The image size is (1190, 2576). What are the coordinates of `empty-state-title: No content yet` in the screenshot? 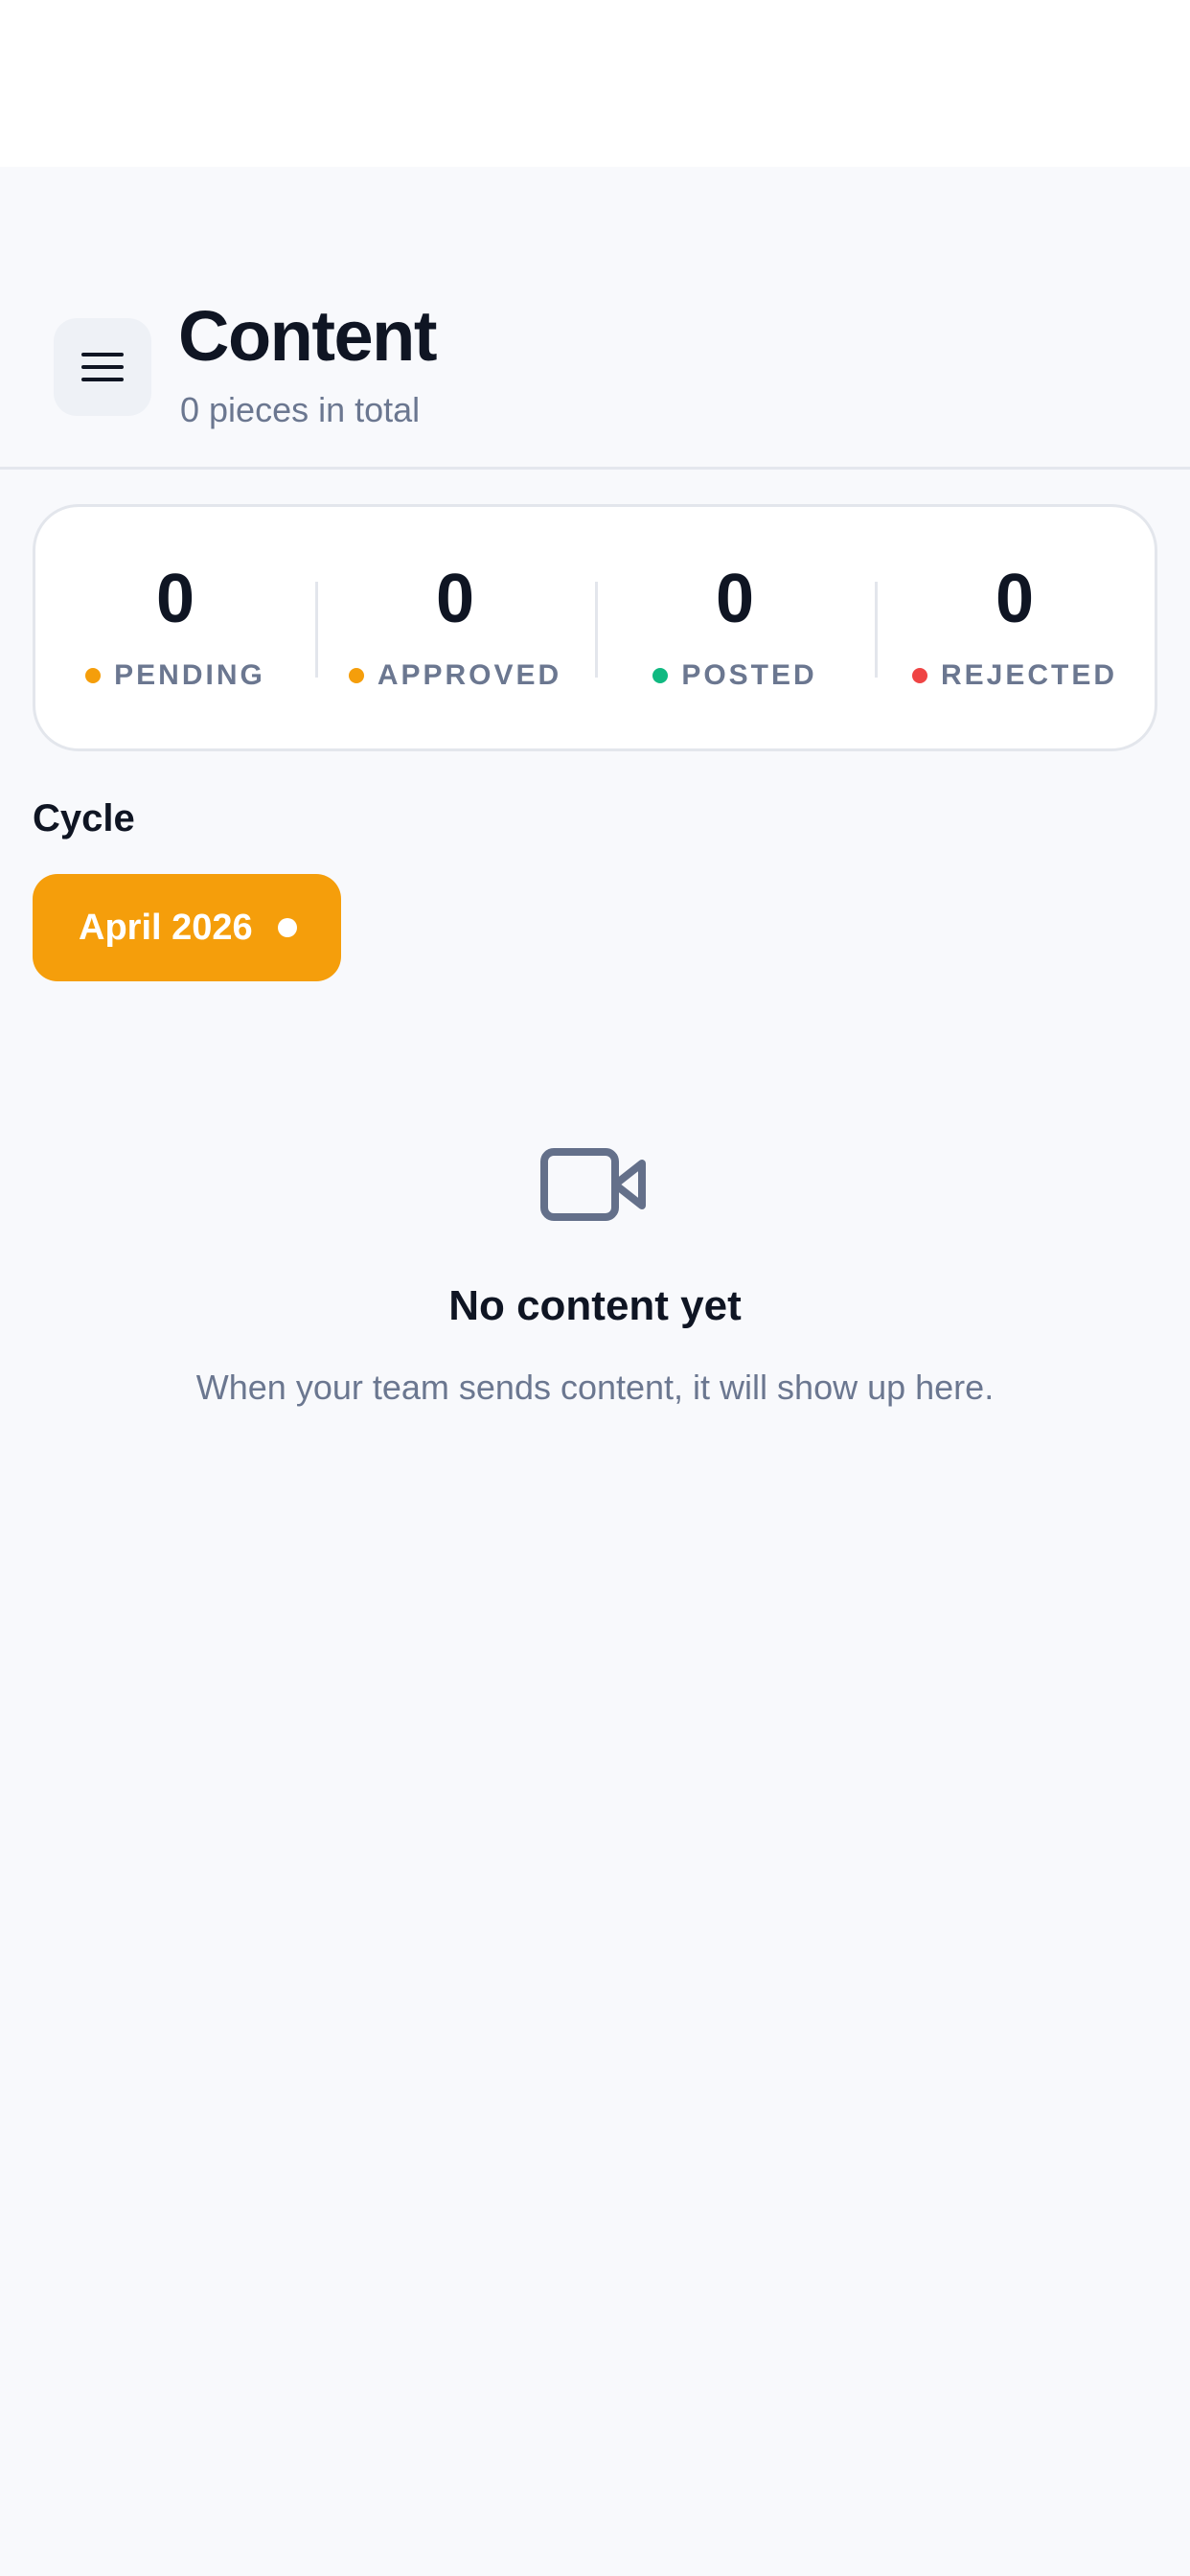 It's located at (595, 1305).